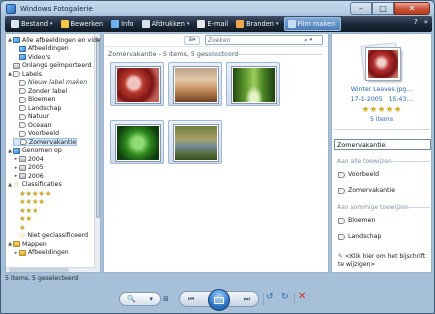  I want to click on caption-buttons: – □ ✕, so click(390, 8).